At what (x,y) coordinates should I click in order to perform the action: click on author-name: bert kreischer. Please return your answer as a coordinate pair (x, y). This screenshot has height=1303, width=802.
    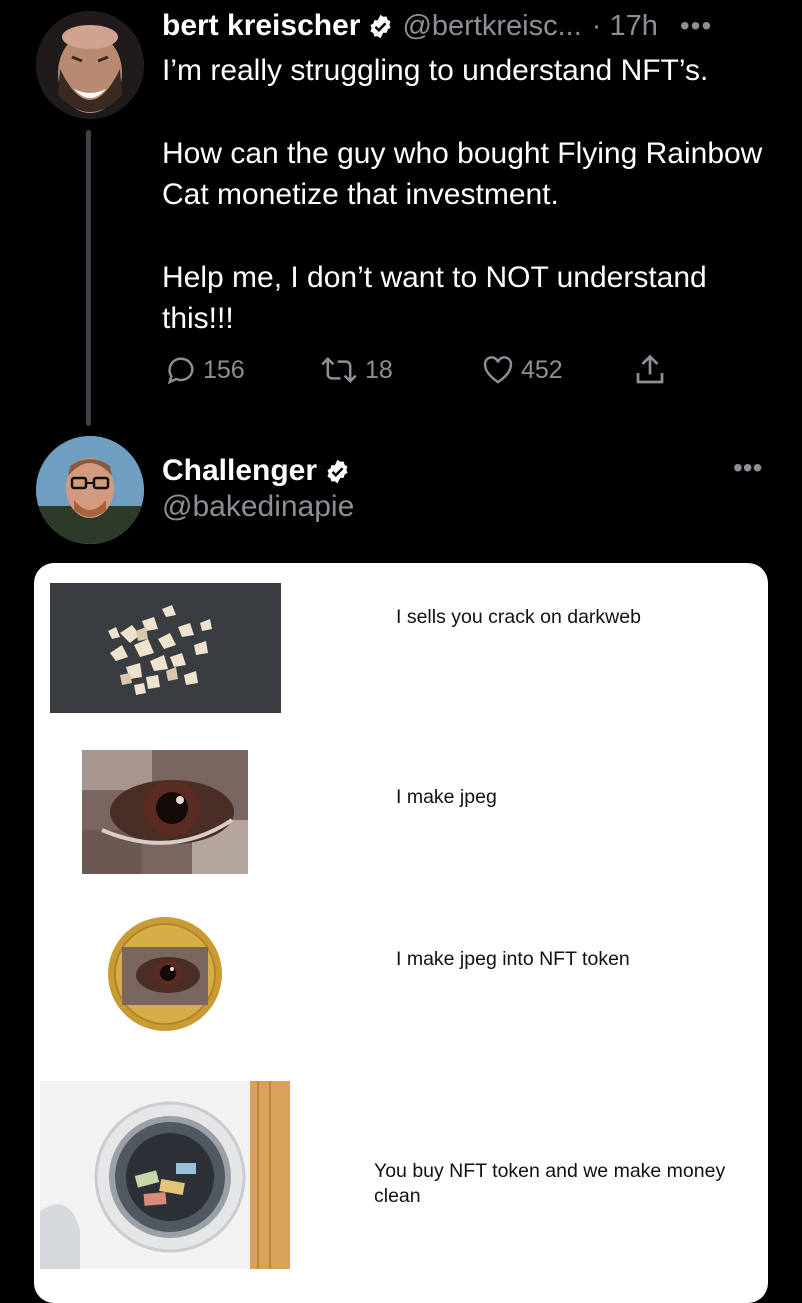
    Looking at the image, I should click on (261, 26).